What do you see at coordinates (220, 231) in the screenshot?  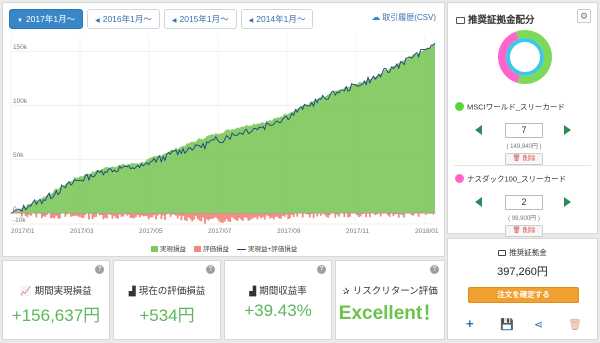 I see `x-tick-label: 2017/07` at bounding box center [220, 231].